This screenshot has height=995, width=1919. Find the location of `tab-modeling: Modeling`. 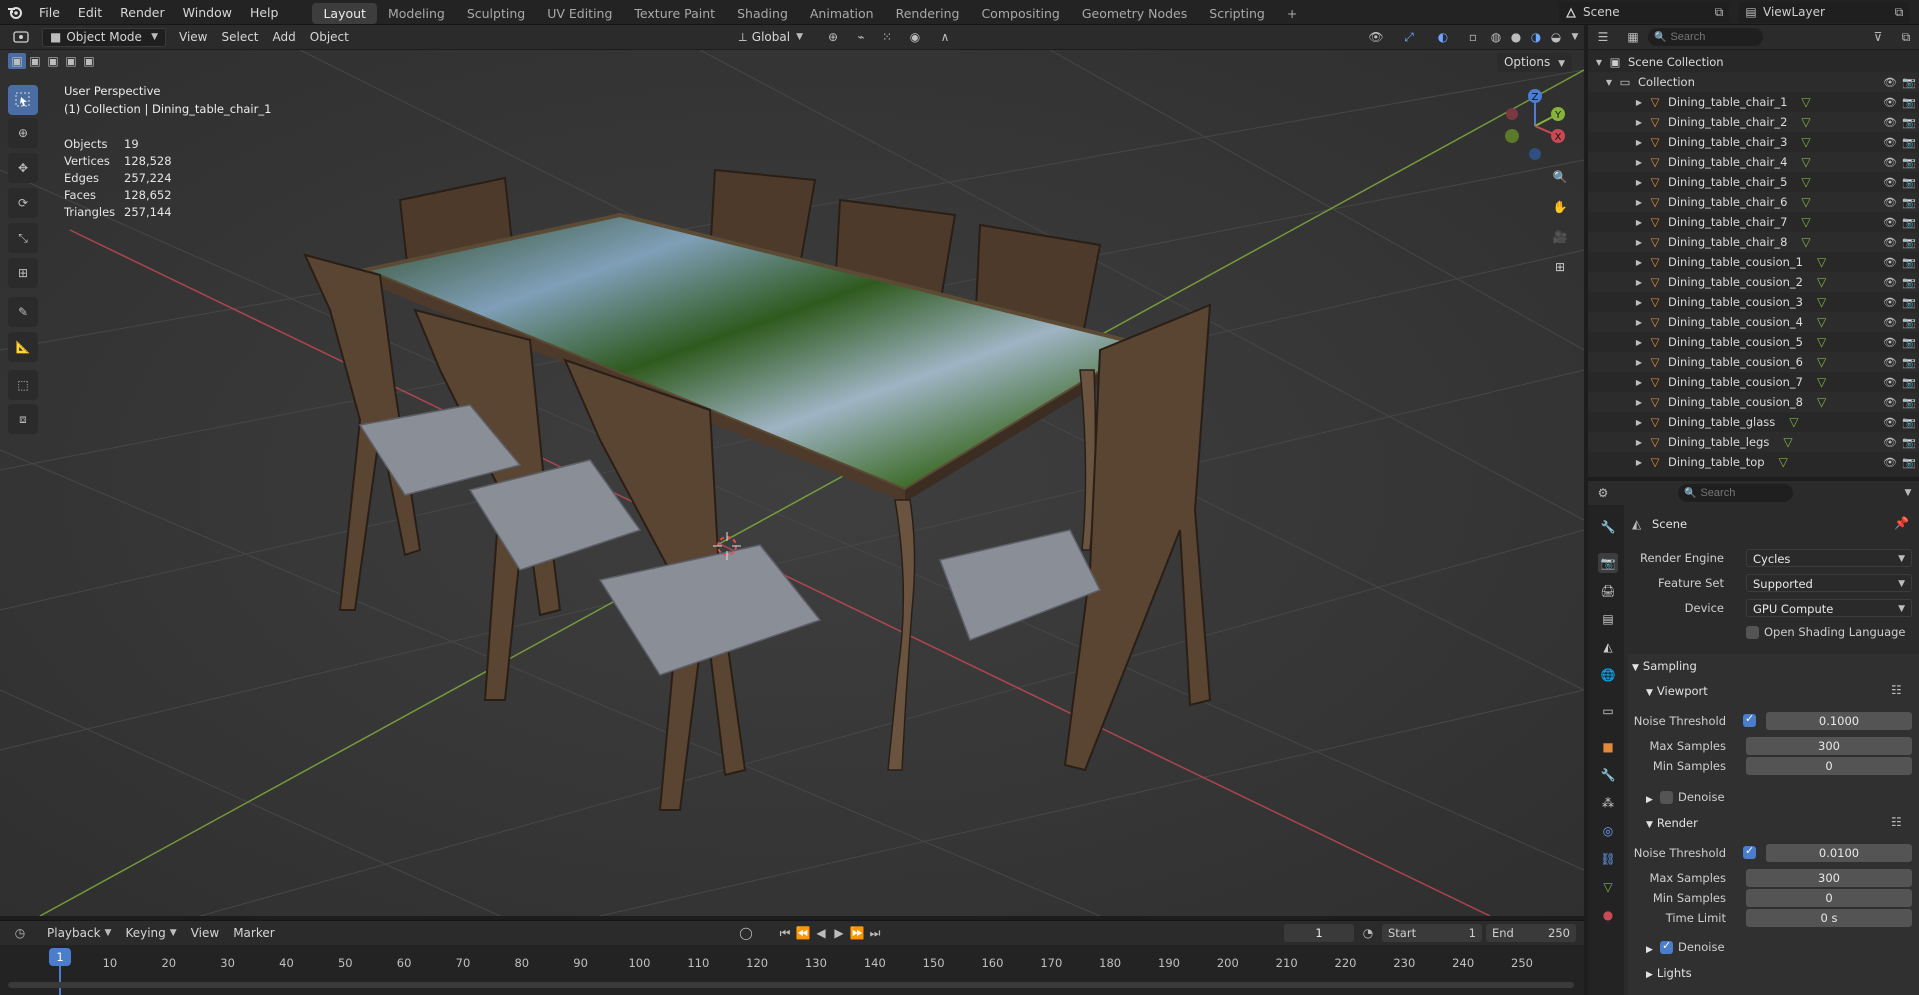

tab-modeling: Modeling is located at coordinates (416, 13).